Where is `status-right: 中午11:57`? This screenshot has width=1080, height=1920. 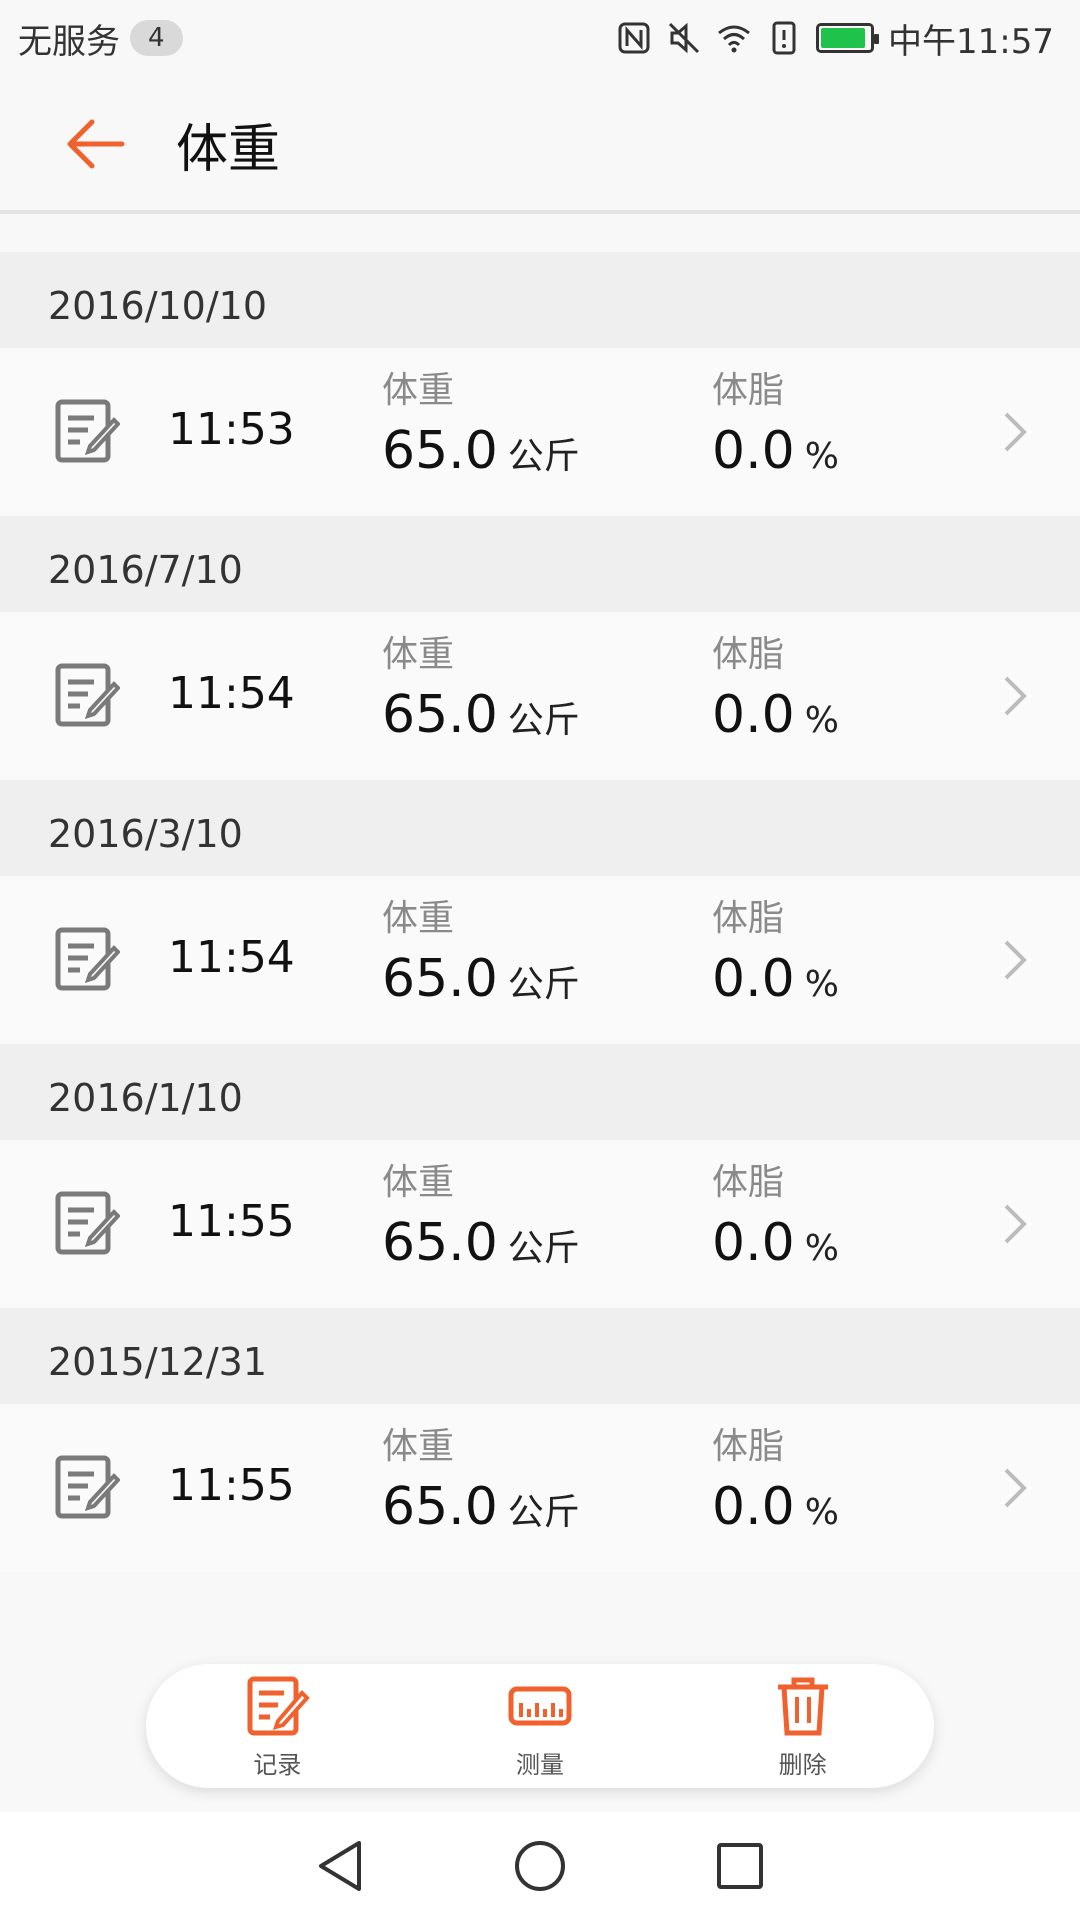 status-right: 中午11:57 is located at coordinates (835, 38).